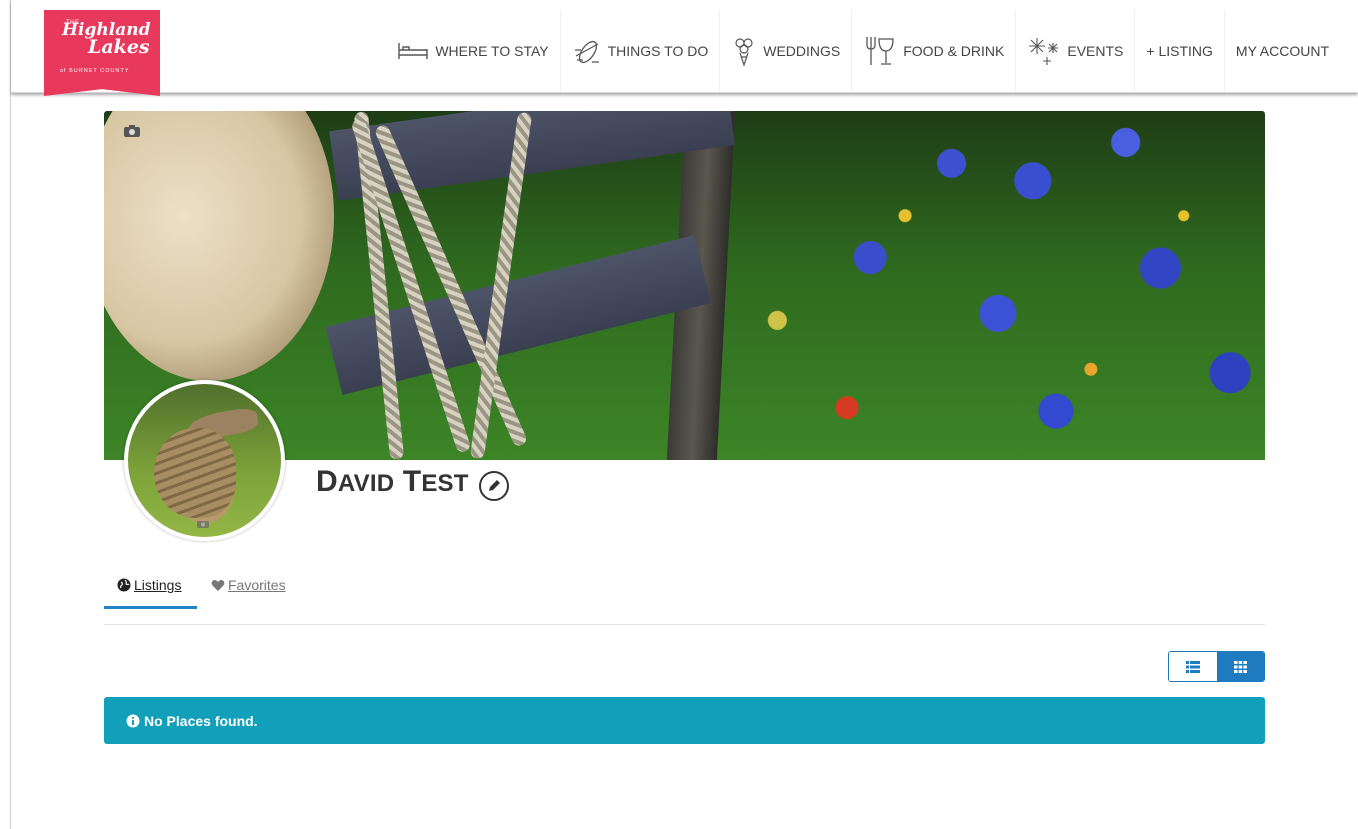 This screenshot has height=829, width=1358. I want to click on tab-favorites: Favorites, so click(248, 585).